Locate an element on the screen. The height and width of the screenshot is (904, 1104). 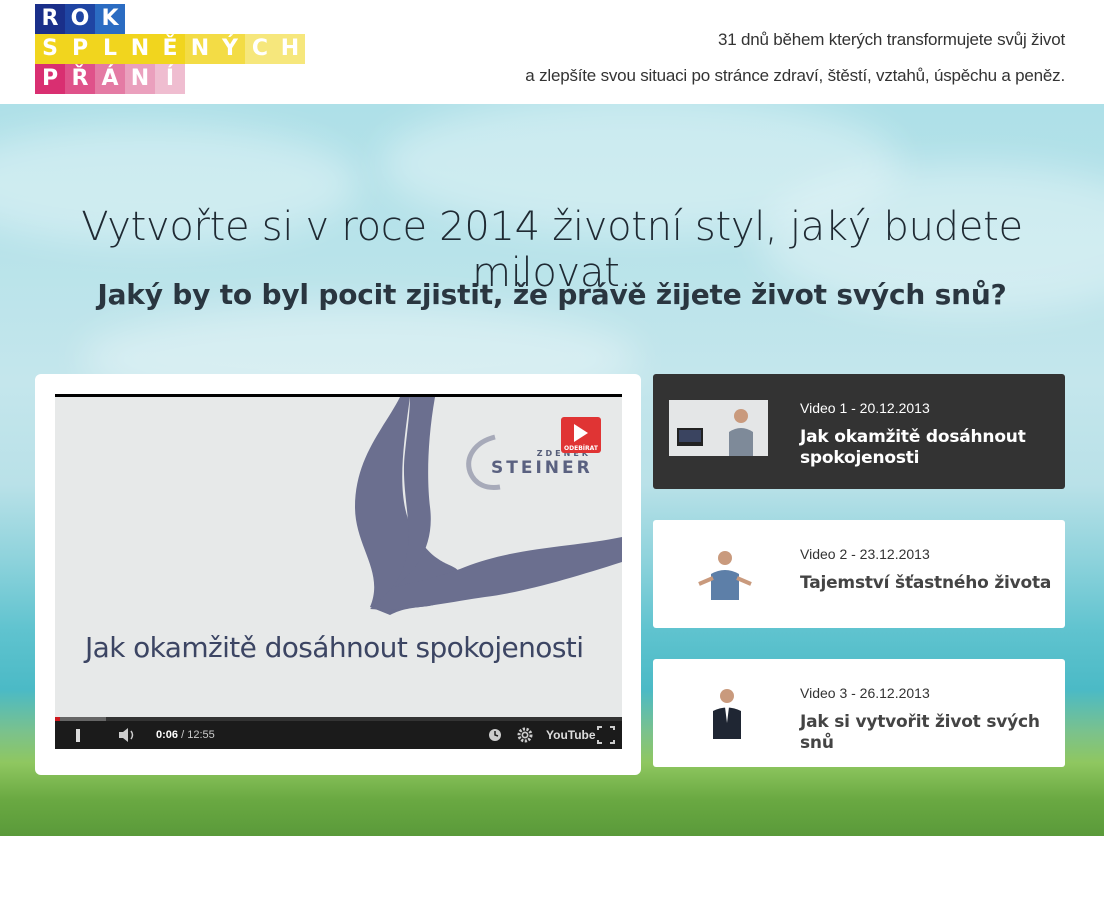
channel-brand: ZDENĚK STEINER is located at coordinates (546, 463).